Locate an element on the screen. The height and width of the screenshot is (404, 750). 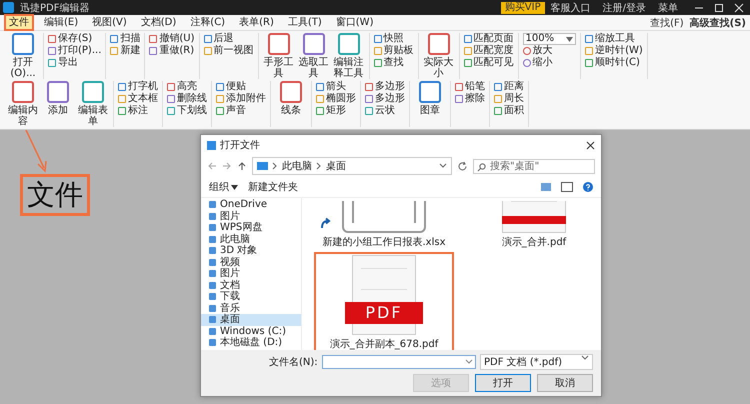
refresh-icon is located at coordinates (462, 166).